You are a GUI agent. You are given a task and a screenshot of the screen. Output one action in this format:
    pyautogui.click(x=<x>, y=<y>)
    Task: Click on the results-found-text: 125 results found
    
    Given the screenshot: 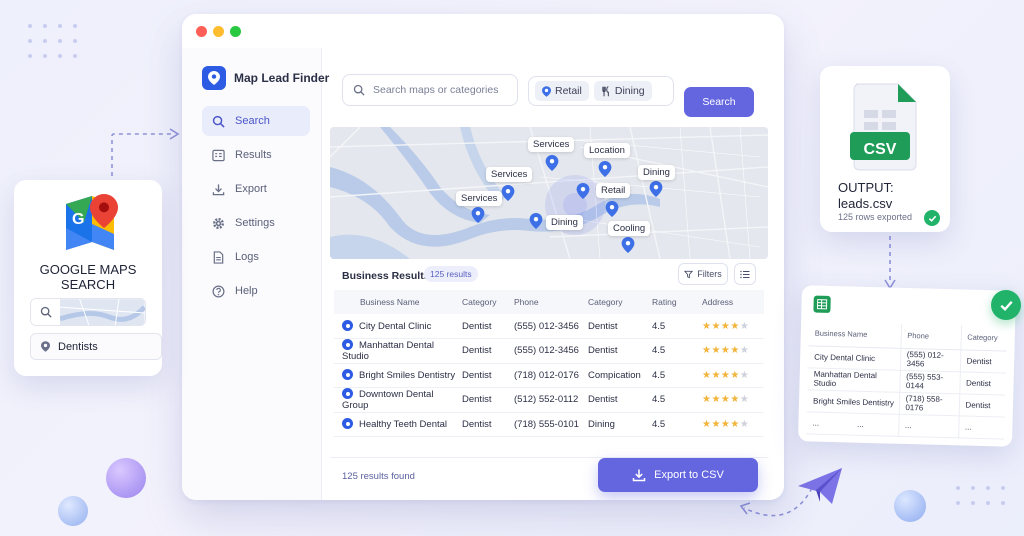 What is the action you would take?
    pyautogui.click(x=378, y=476)
    